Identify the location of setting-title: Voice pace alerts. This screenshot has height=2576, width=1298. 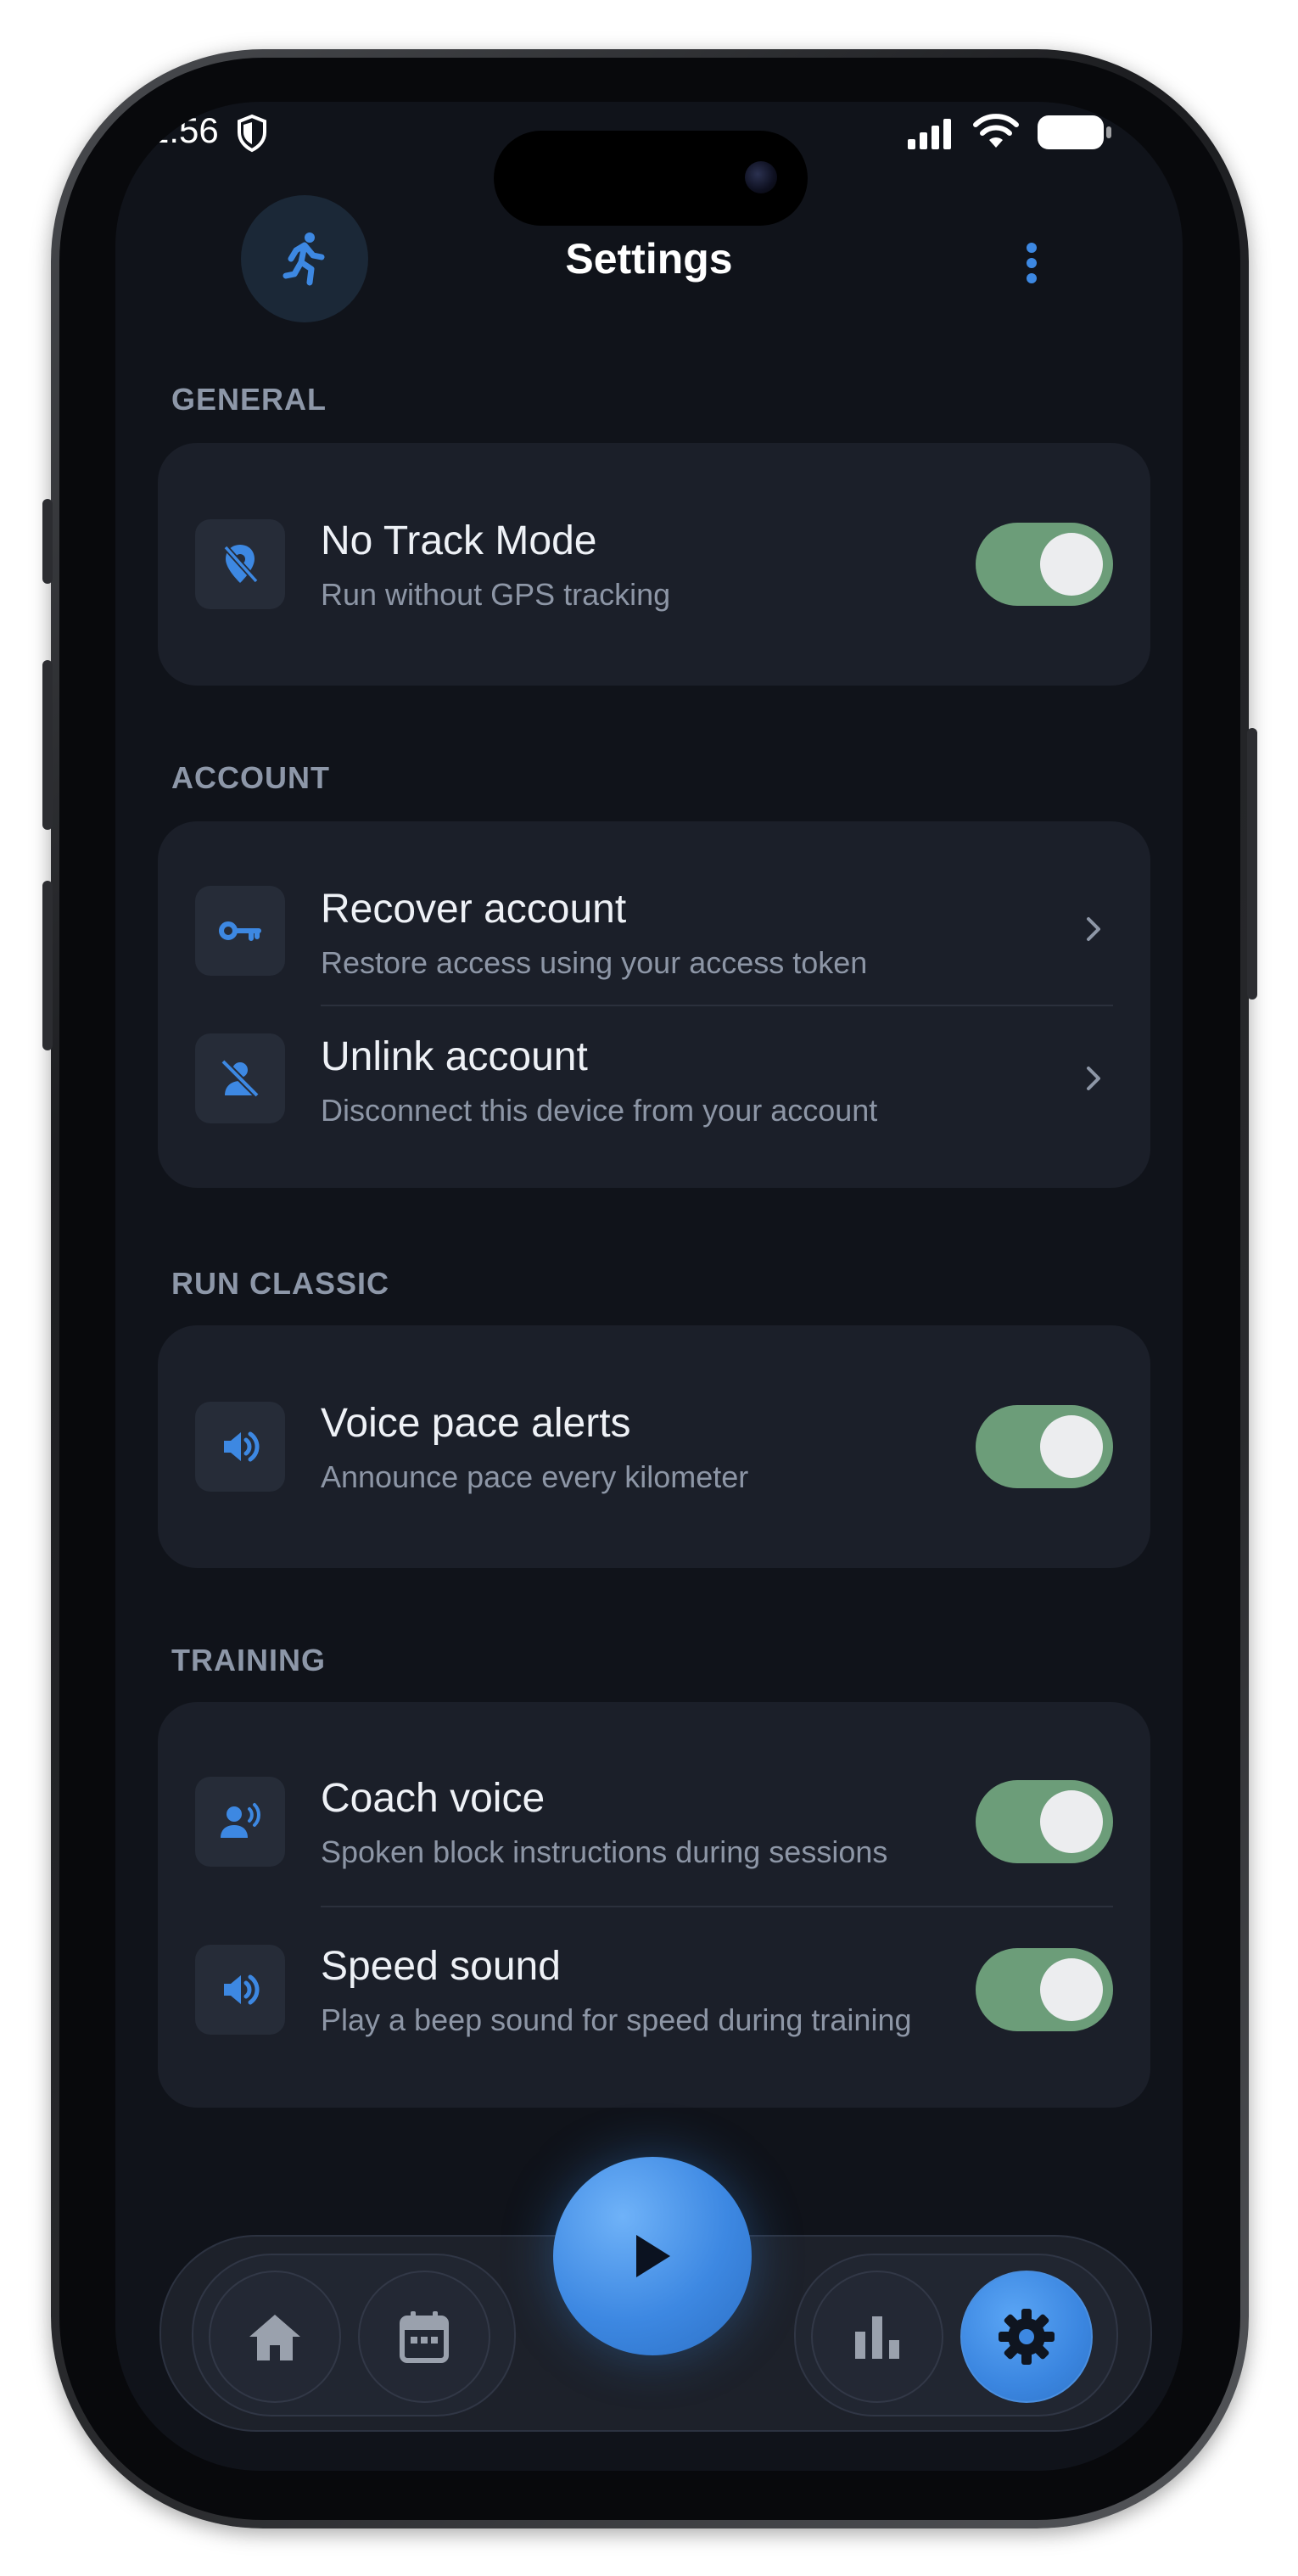
(476, 1424).